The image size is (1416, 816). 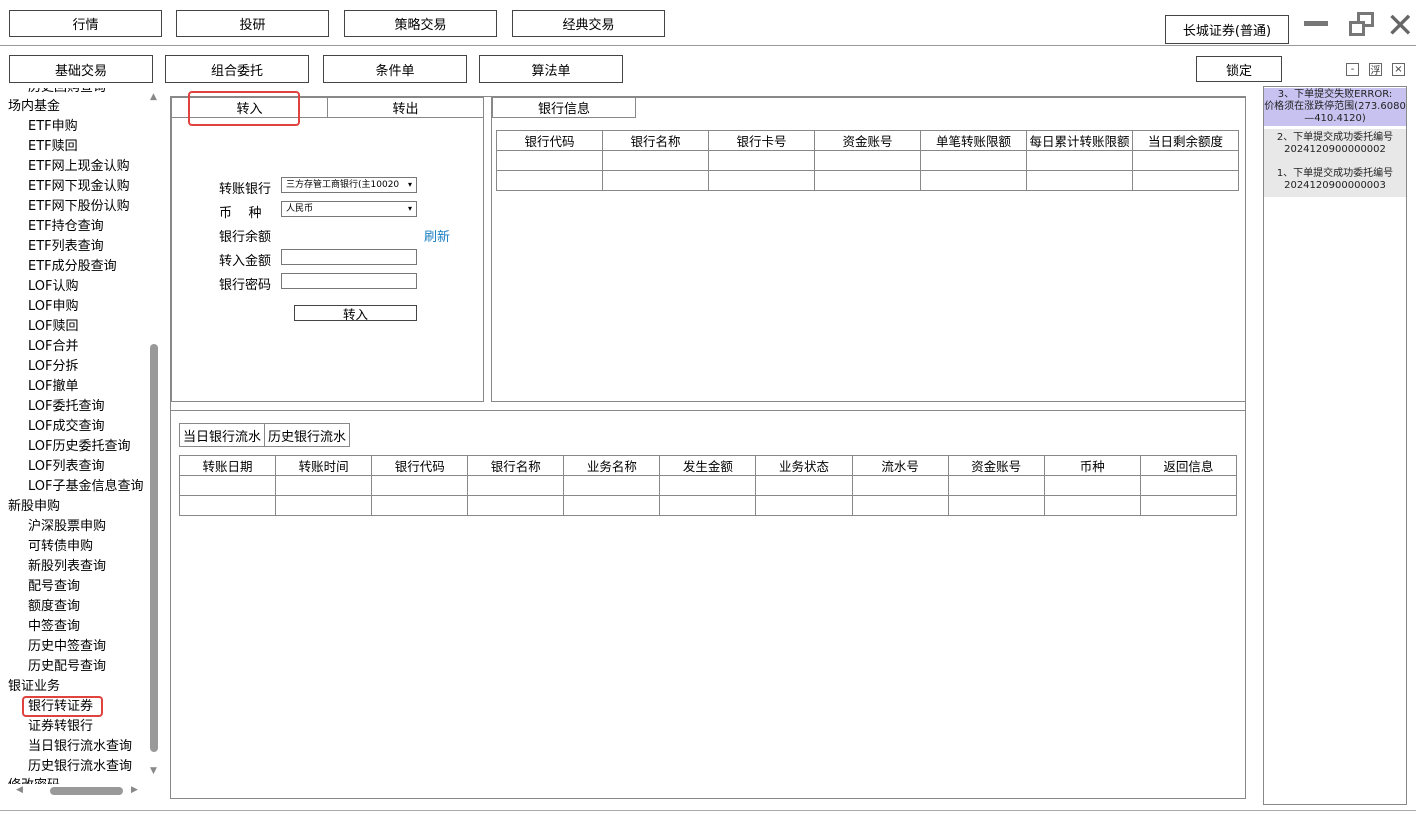 What do you see at coordinates (240, 213) in the screenshot?
I see `currency-label: 币 种` at bounding box center [240, 213].